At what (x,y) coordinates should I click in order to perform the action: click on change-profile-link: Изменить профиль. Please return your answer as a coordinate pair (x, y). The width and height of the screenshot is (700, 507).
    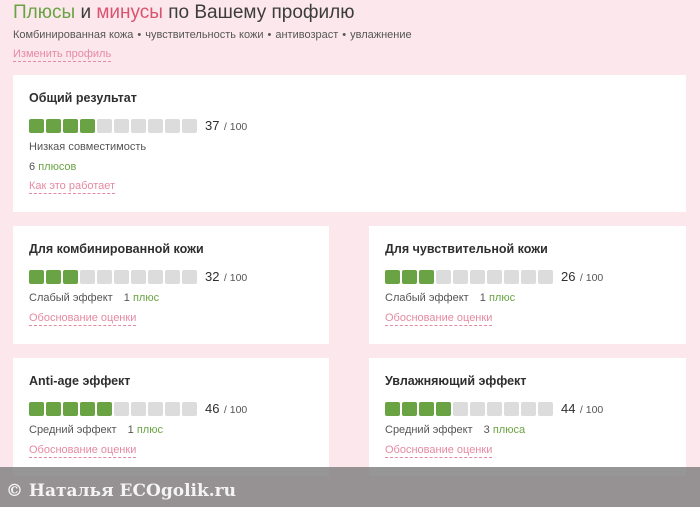
    Looking at the image, I should click on (62, 55).